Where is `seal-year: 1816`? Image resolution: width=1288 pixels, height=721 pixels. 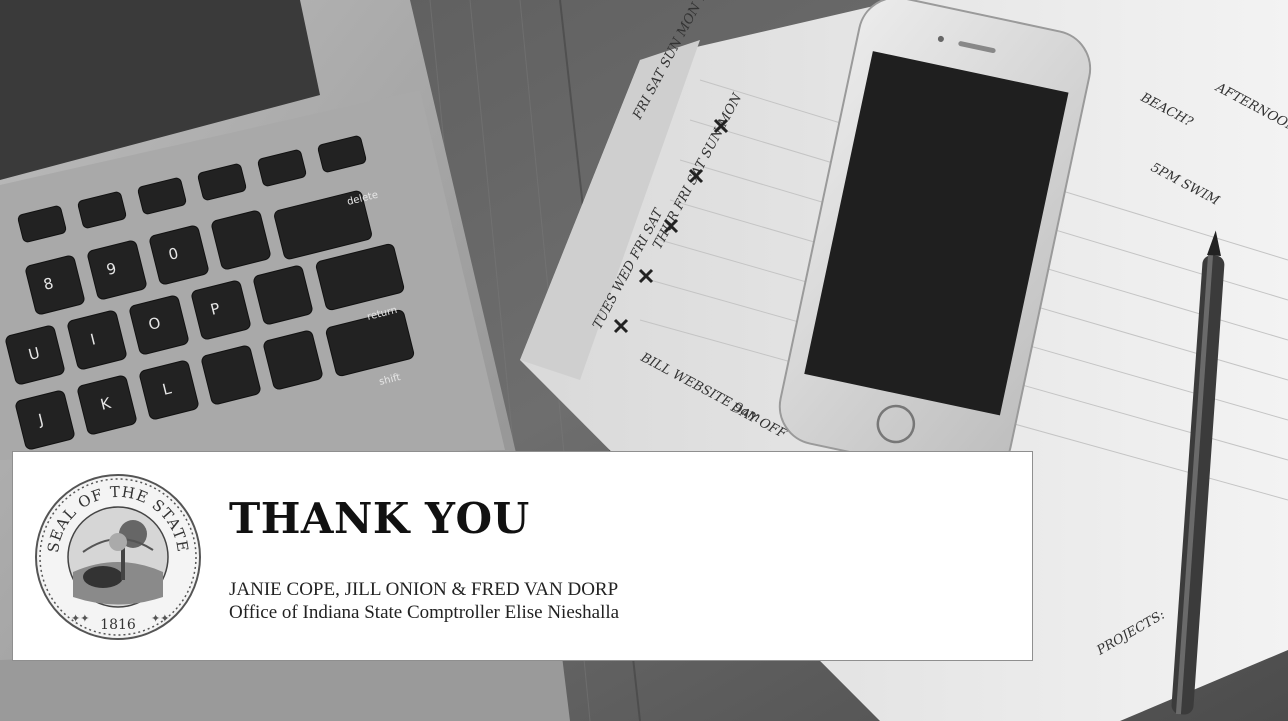 seal-year: 1816 is located at coordinates (118, 625).